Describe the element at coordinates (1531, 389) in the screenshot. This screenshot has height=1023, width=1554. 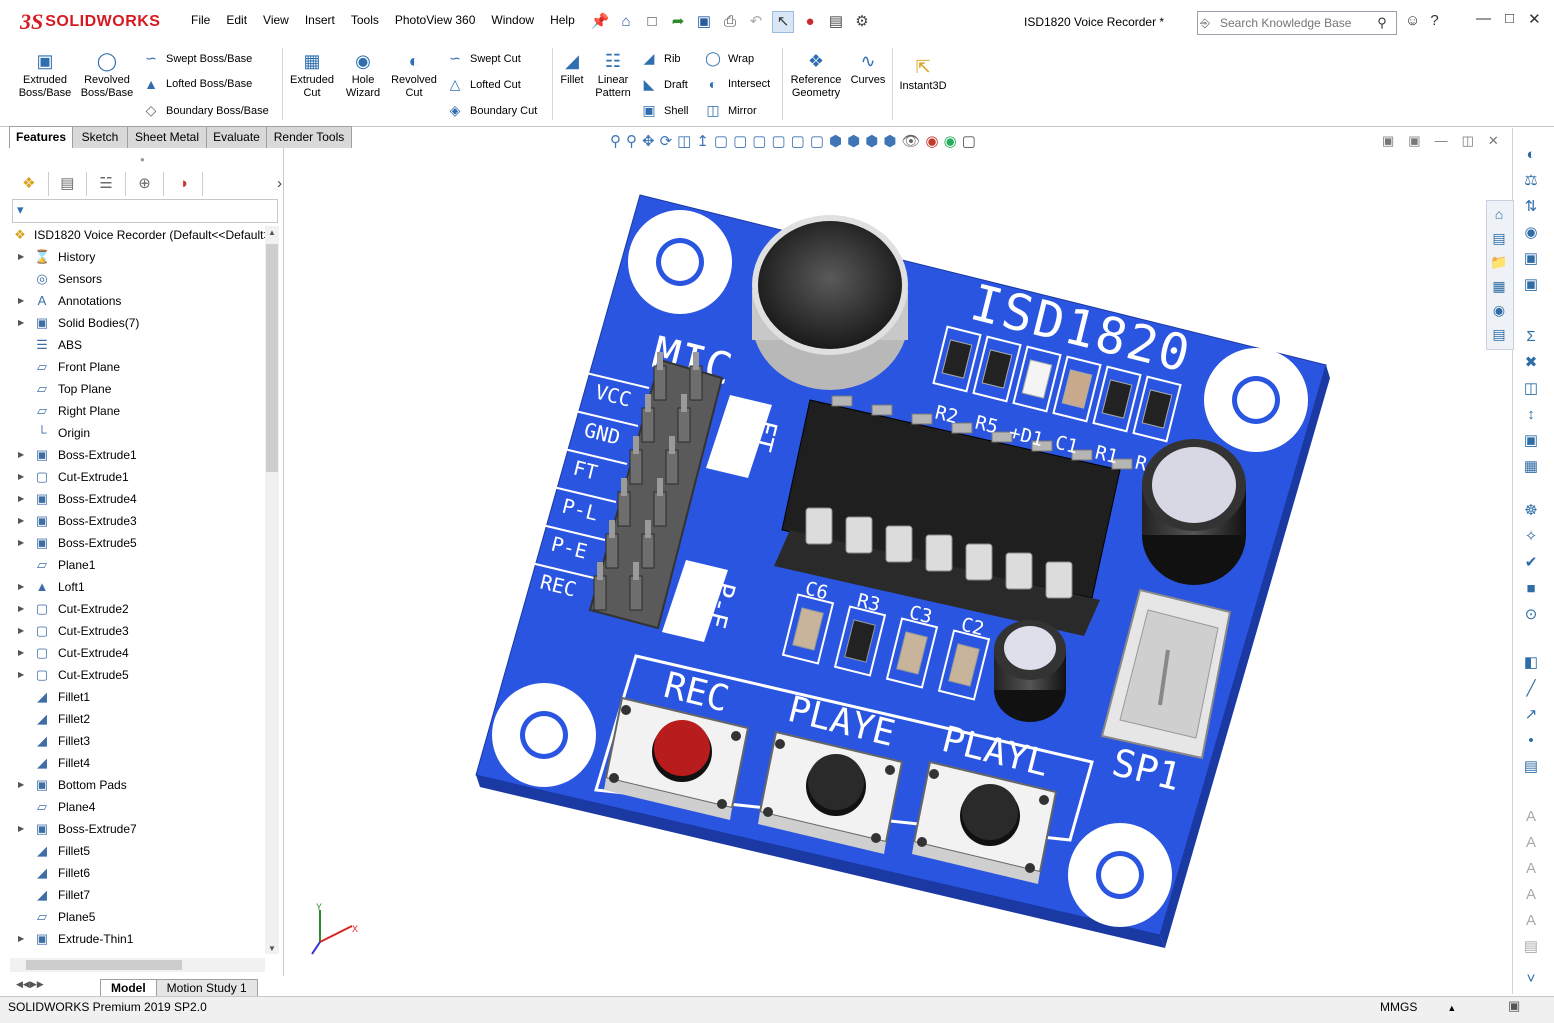
I see `split-icon: ◫` at that location.